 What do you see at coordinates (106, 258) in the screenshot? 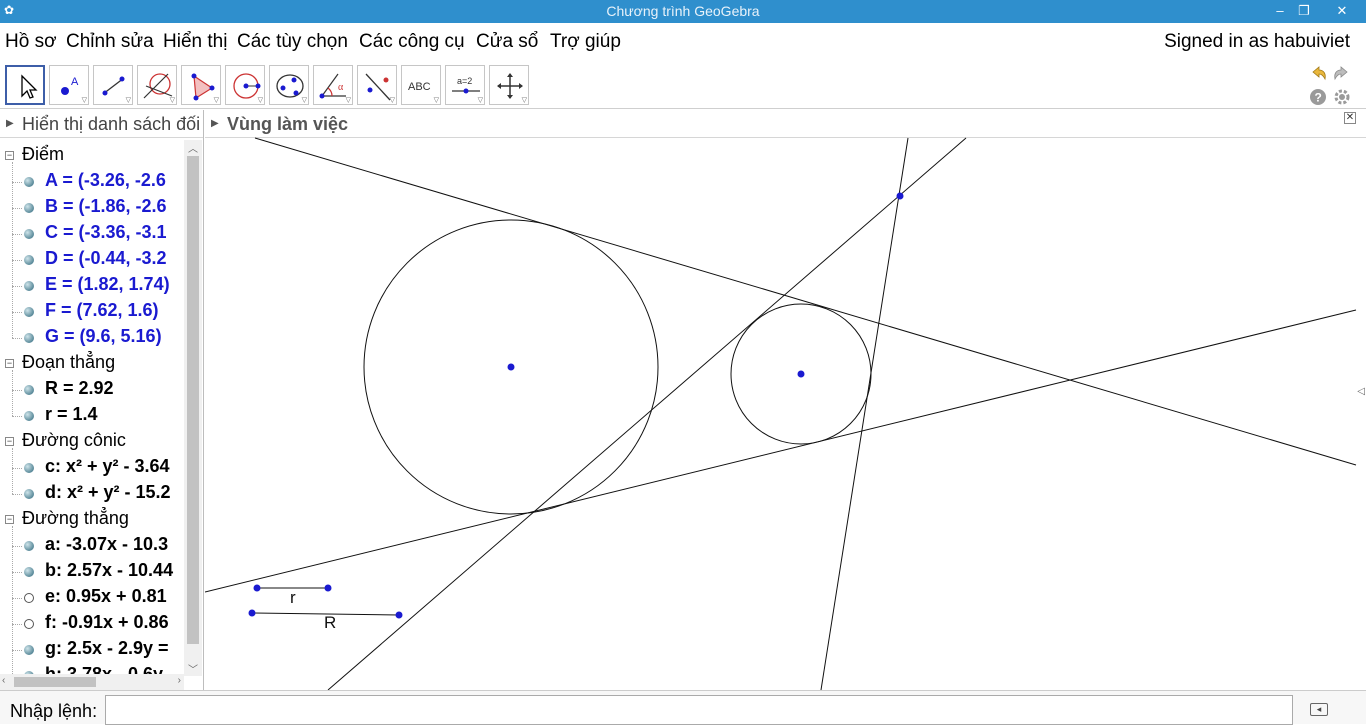
I see `list-item: D = (-0.44, -3.2` at bounding box center [106, 258].